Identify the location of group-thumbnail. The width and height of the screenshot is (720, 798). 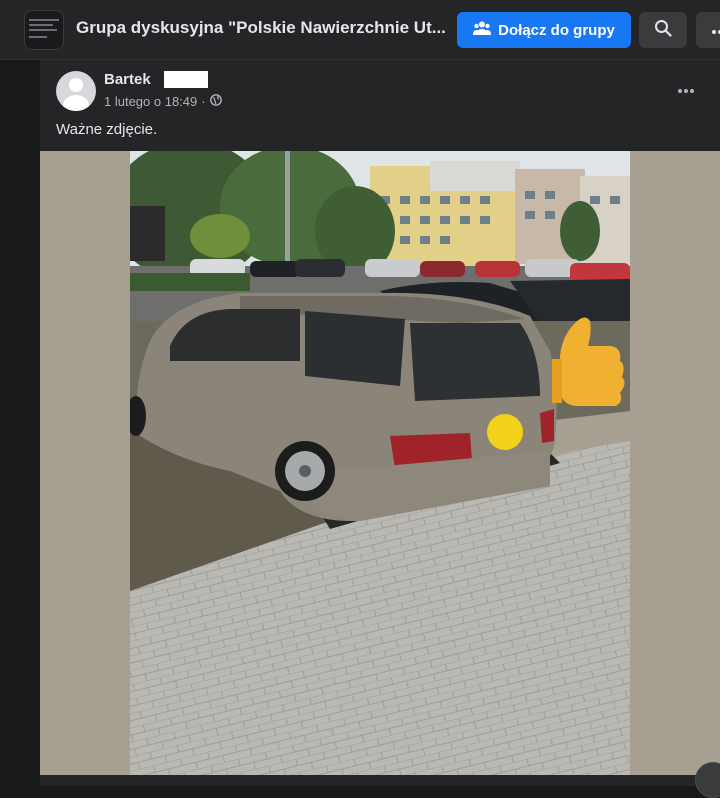
(44, 30).